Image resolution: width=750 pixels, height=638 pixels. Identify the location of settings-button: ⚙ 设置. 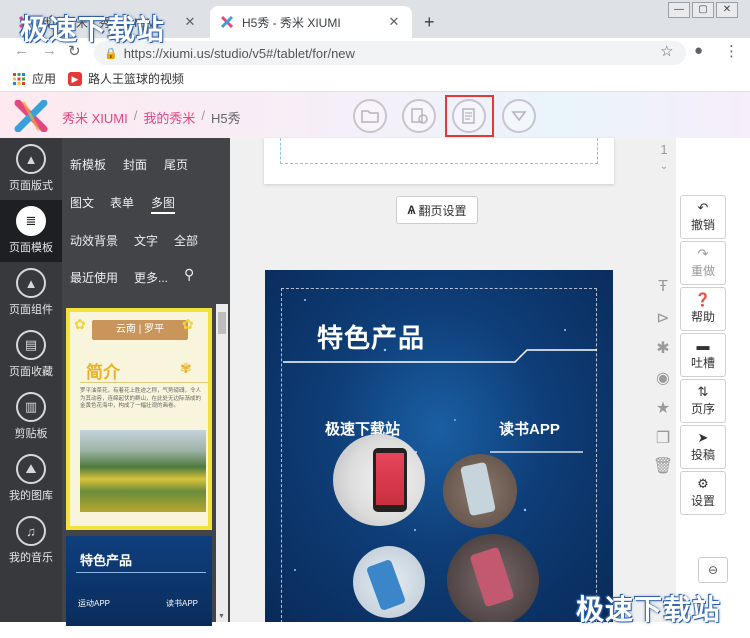
(703, 493).